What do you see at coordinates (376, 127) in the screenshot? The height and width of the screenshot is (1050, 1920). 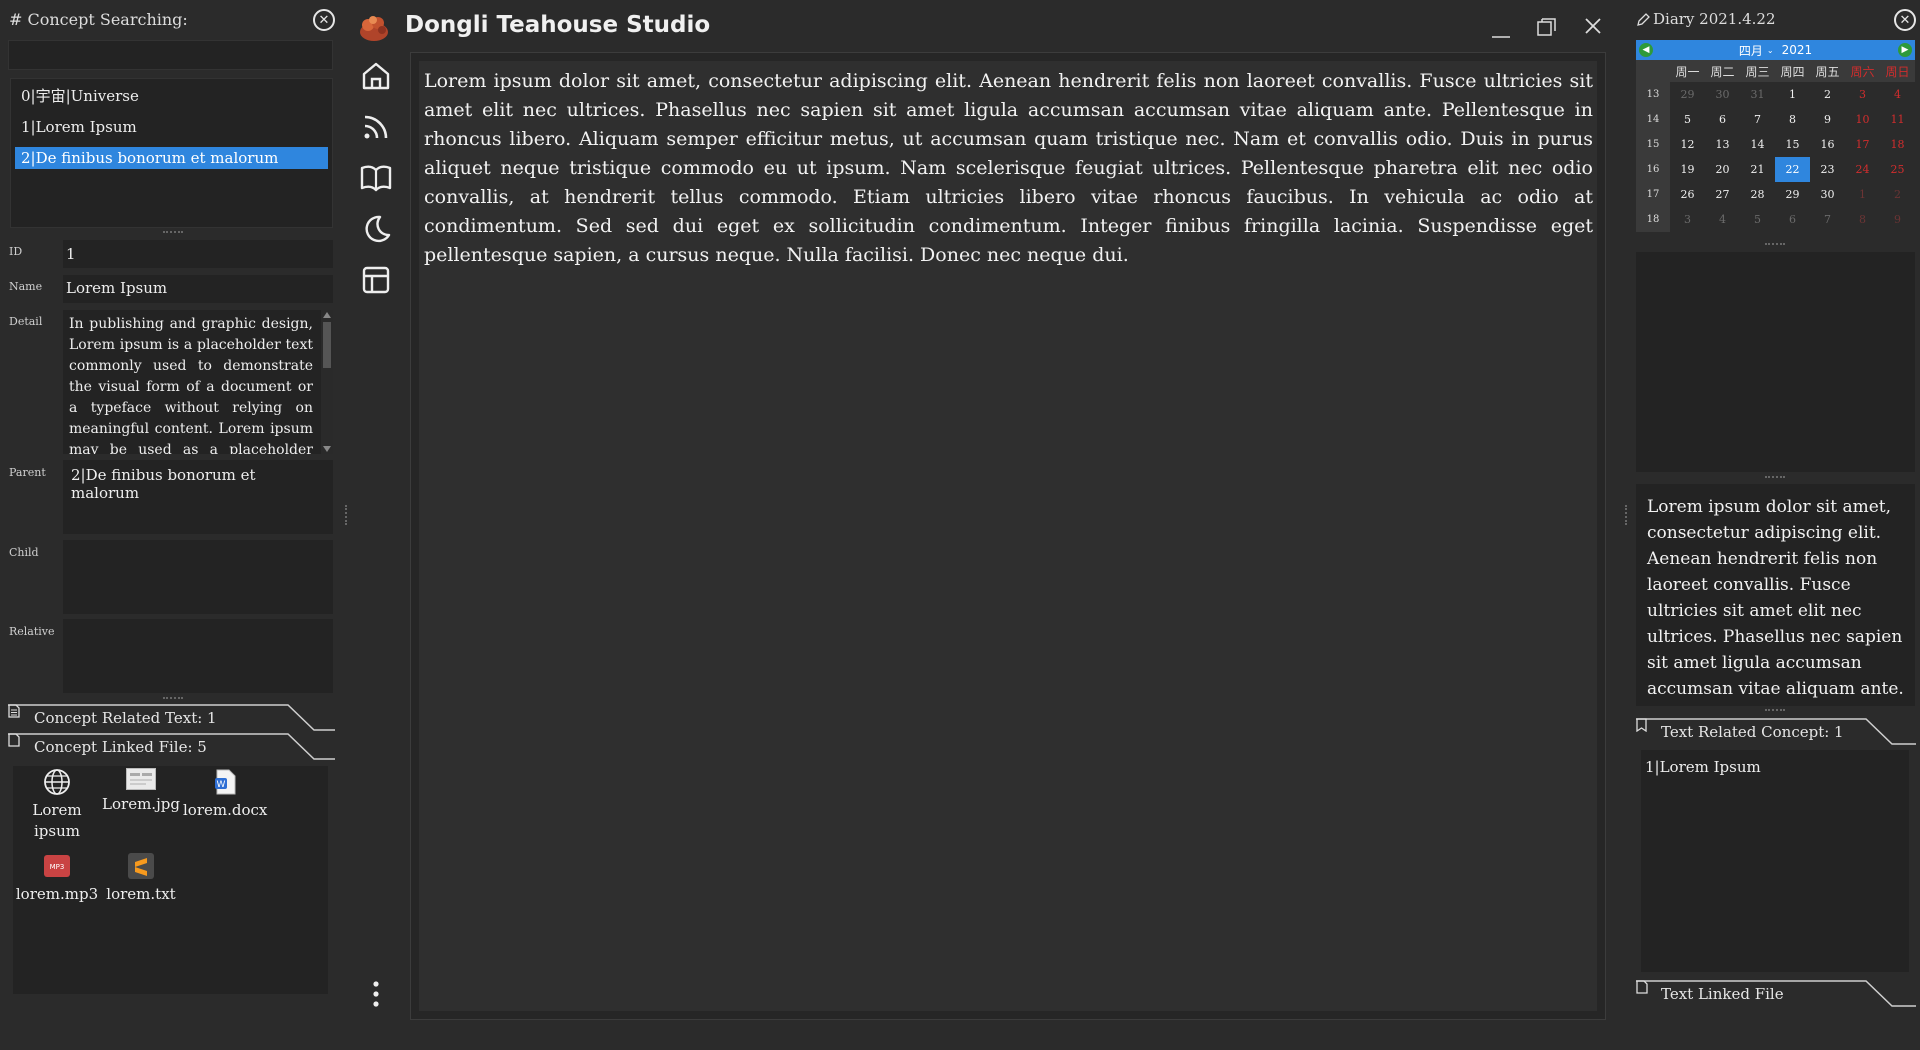 I see `rss-icon` at bounding box center [376, 127].